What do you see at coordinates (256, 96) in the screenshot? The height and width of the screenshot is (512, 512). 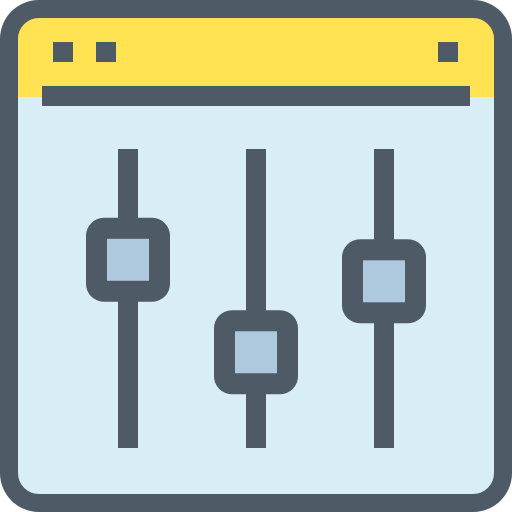 I see `titlebar-divider` at bounding box center [256, 96].